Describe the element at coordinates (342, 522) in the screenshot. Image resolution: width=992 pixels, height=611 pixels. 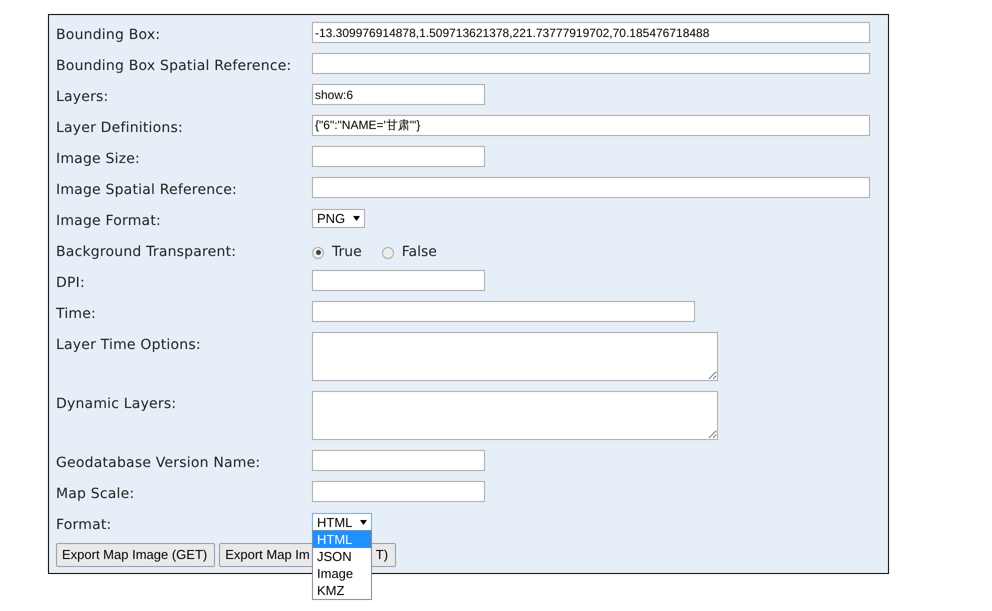
I see `select-field: HTML` at that location.